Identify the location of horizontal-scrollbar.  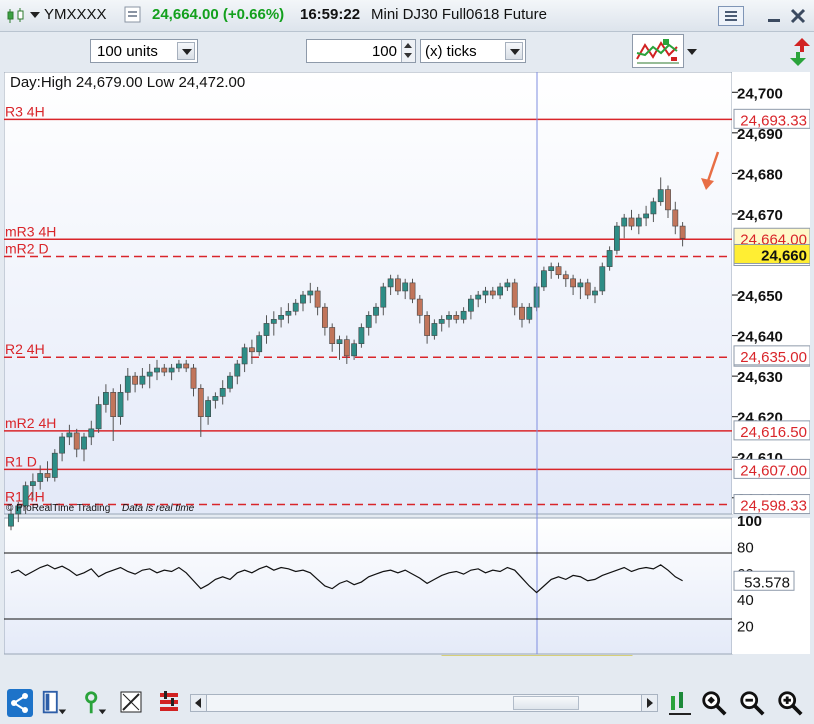
(424, 703).